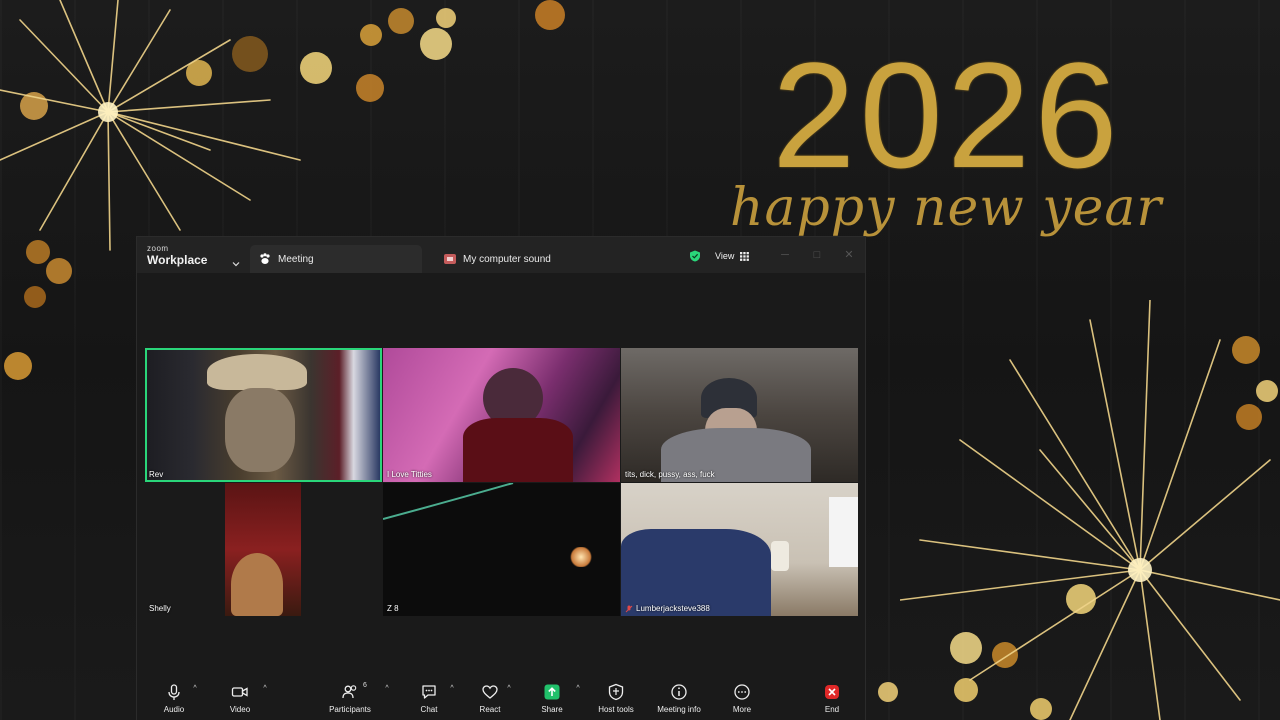 The height and width of the screenshot is (720, 1280). I want to click on grid-icon, so click(745, 256).